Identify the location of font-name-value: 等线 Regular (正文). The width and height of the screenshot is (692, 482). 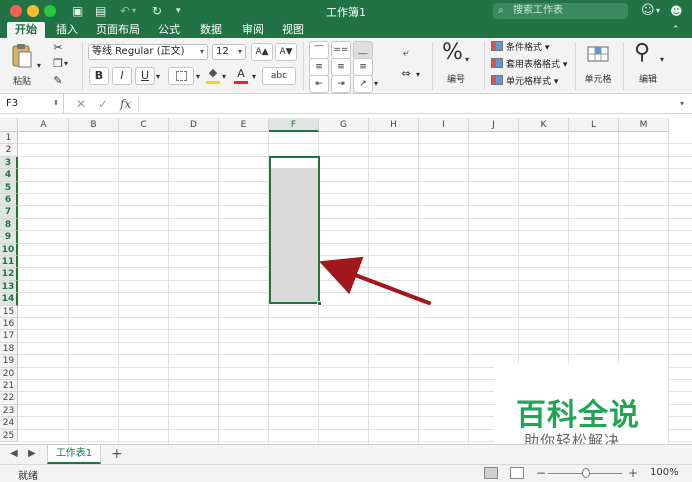
(138, 51).